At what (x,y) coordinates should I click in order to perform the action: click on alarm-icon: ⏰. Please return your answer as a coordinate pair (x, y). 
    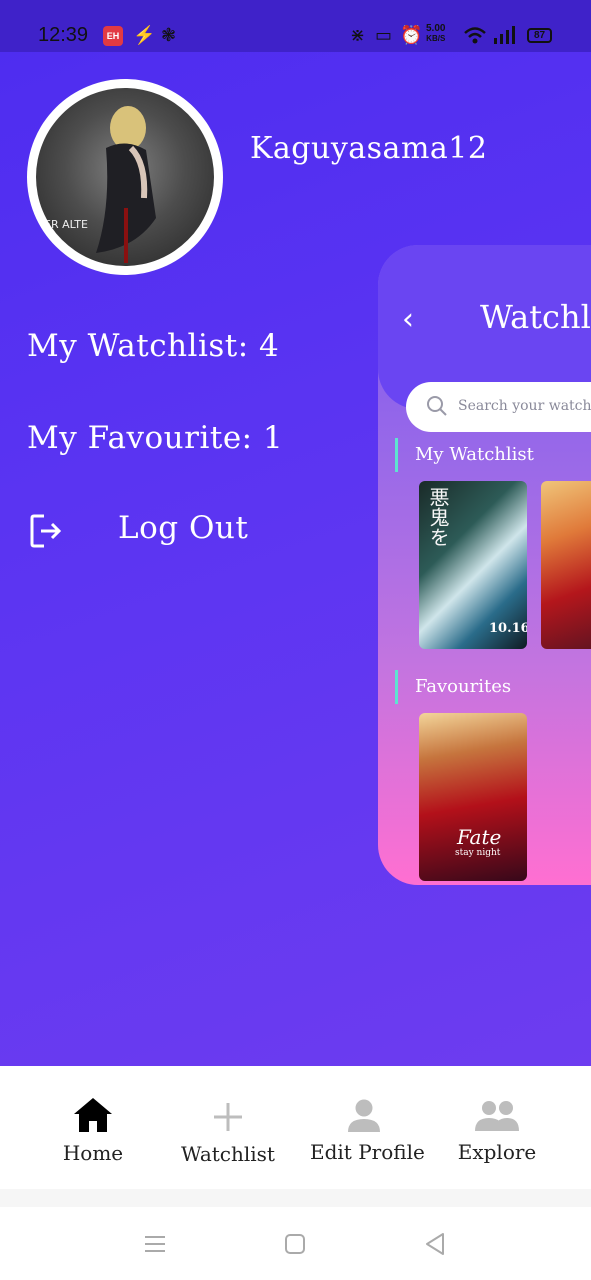
    Looking at the image, I should click on (411, 35).